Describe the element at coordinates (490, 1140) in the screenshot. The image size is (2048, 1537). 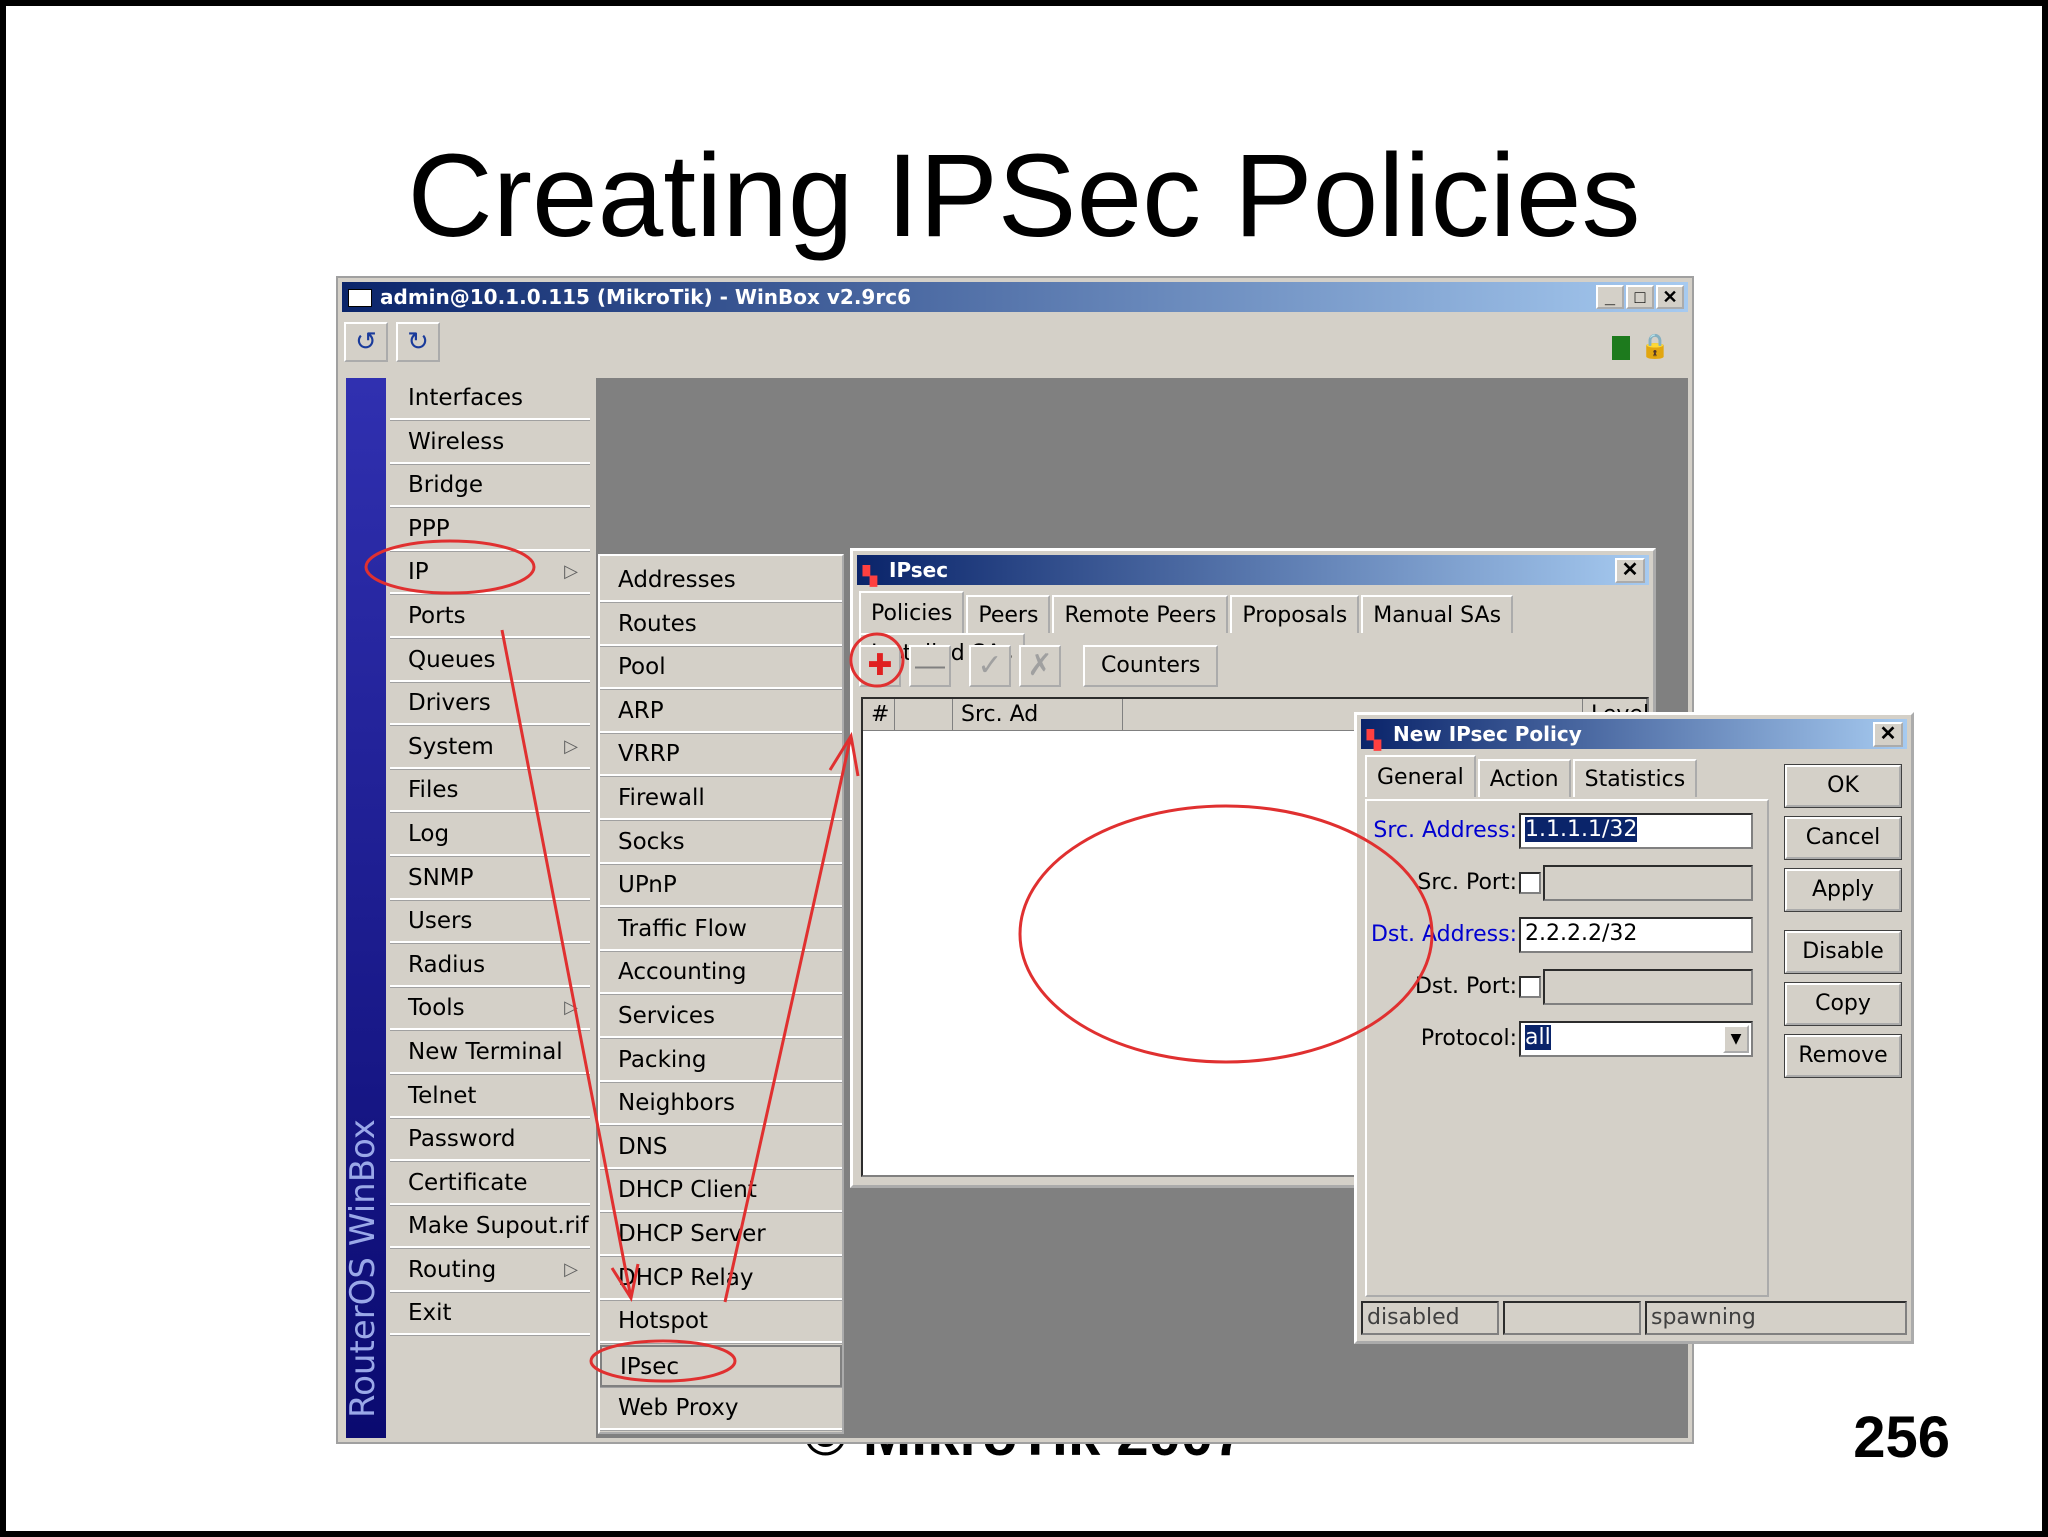
I see `menu-item-password: Password` at that location.